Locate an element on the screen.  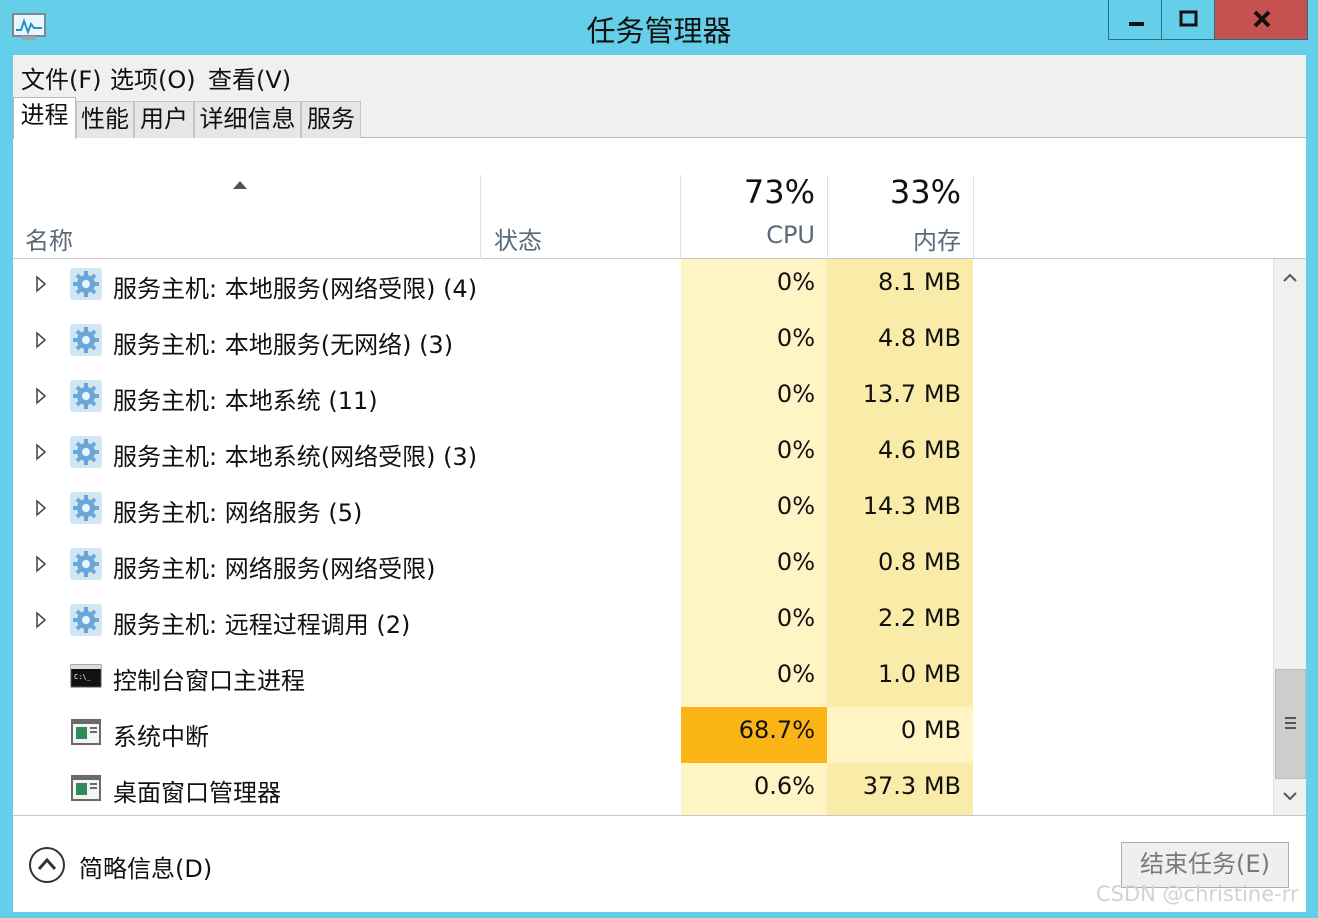
memory-total-percent: 33% is located at coordinates (925, 192).